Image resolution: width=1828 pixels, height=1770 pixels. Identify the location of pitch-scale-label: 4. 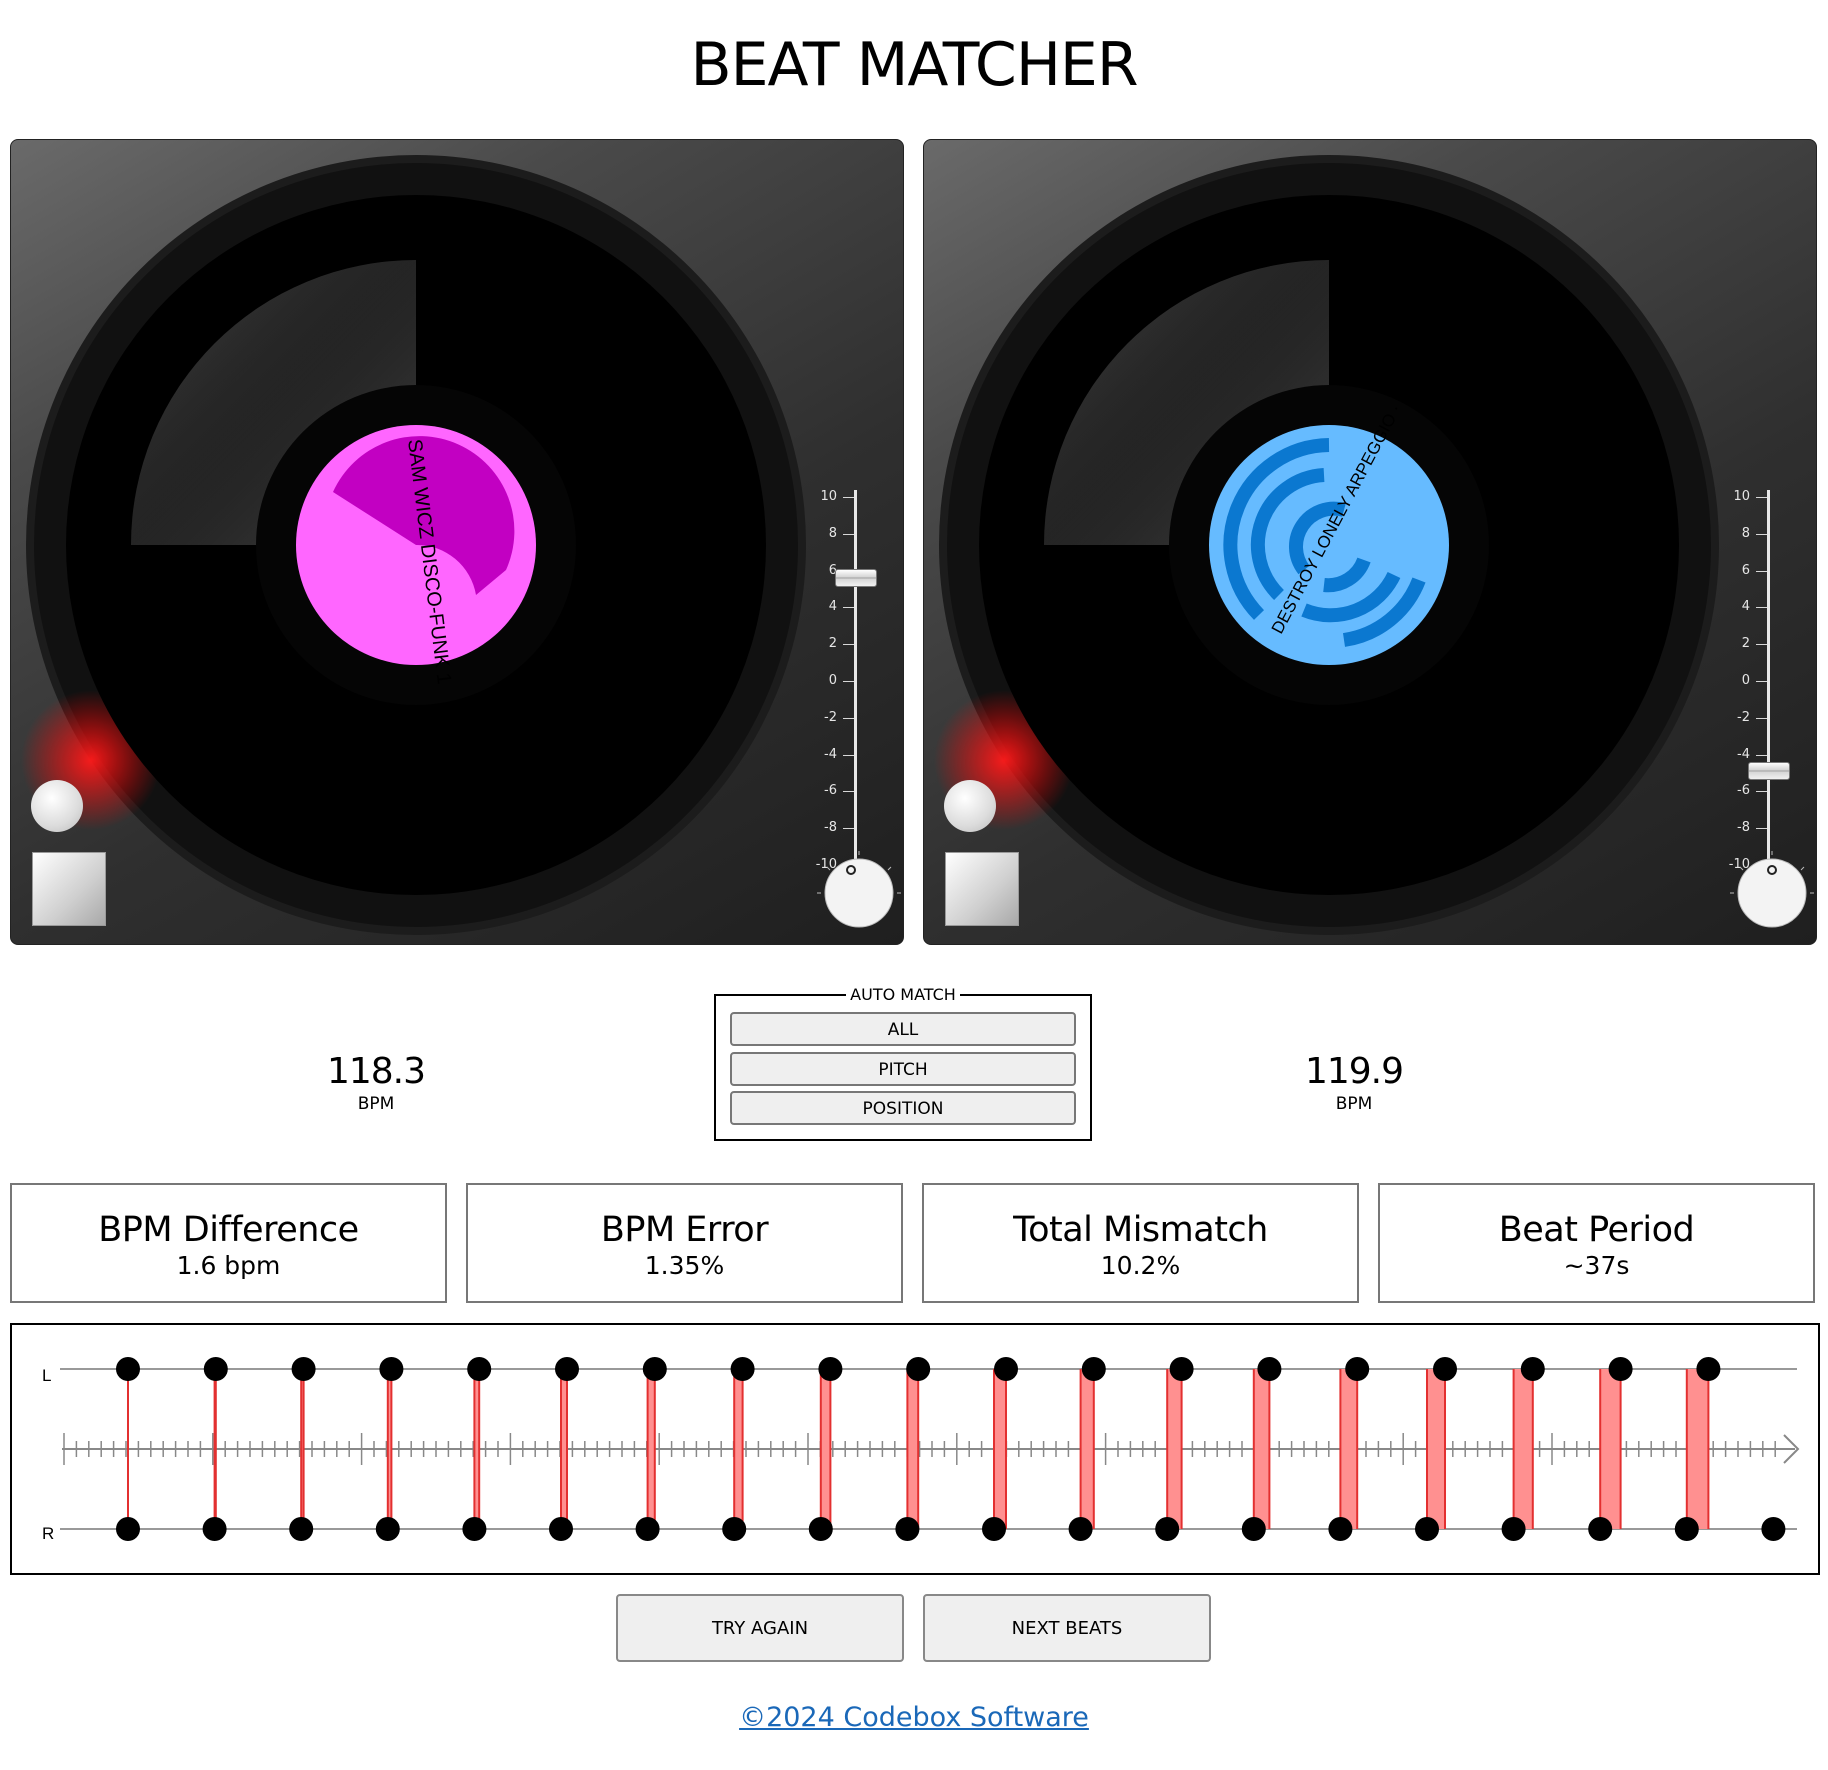
(832, 607).